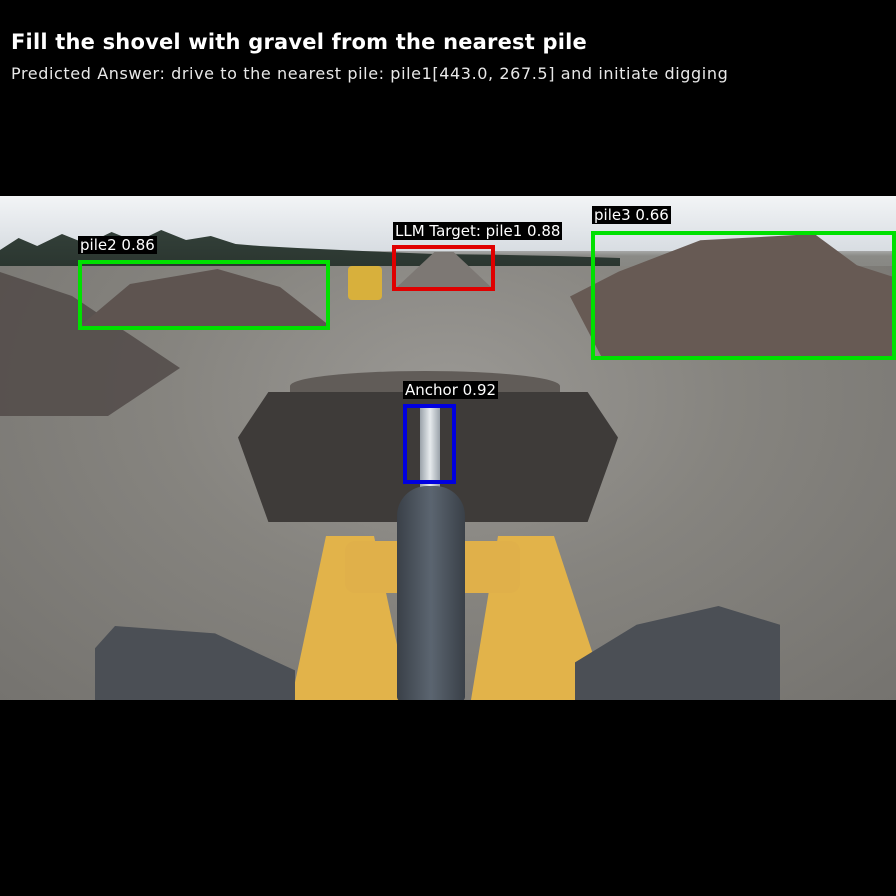 Image resolution: width=896 pixels, height=896 pixels. Describe the element at coordinates (478, 231) in the screenshot. I see `bbox-label-llm-target: LLM Target: pile1 0.88` at that location.